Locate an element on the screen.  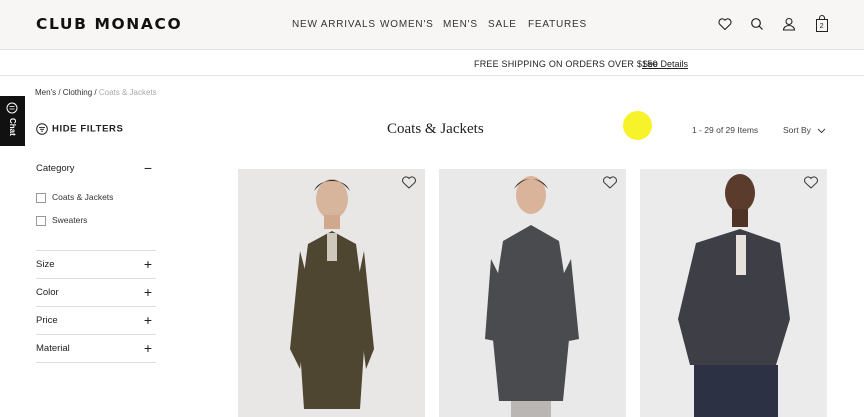
collapse-icon: − is located at coordinates (147, 168).